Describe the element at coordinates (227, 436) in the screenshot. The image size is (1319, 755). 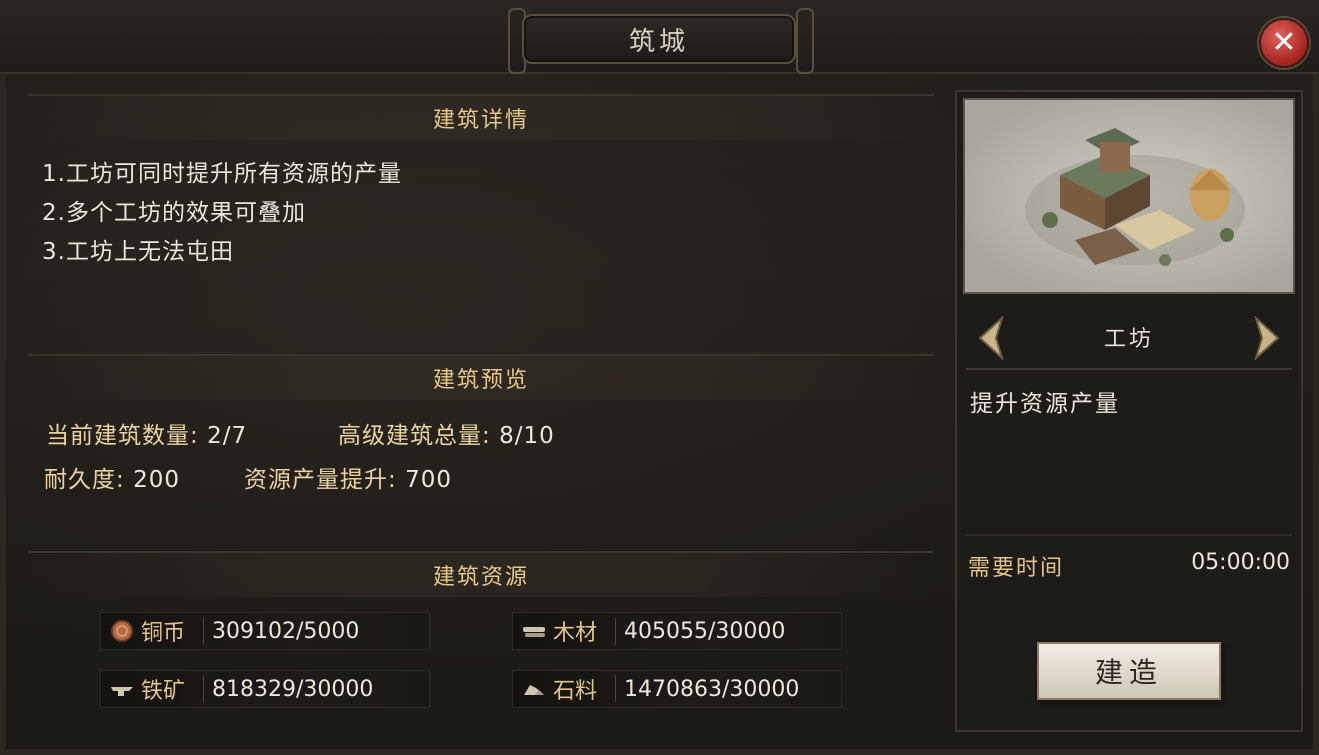
I see `current-count-value: 2/7` at that location.